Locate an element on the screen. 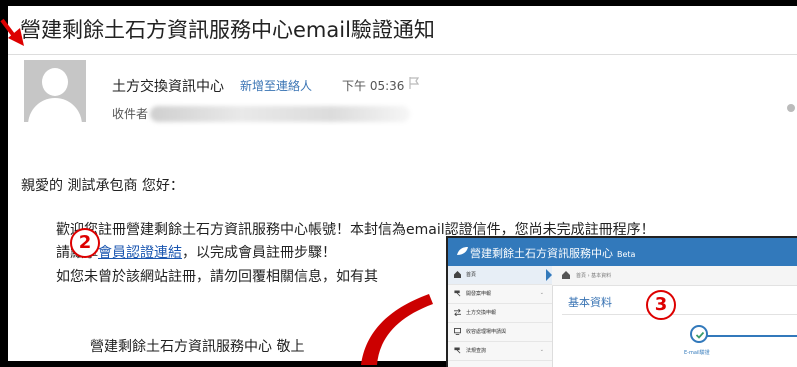 This screenshot has height=367, width=797. step-2-badge: 2 is located at coordinates (85, 243).